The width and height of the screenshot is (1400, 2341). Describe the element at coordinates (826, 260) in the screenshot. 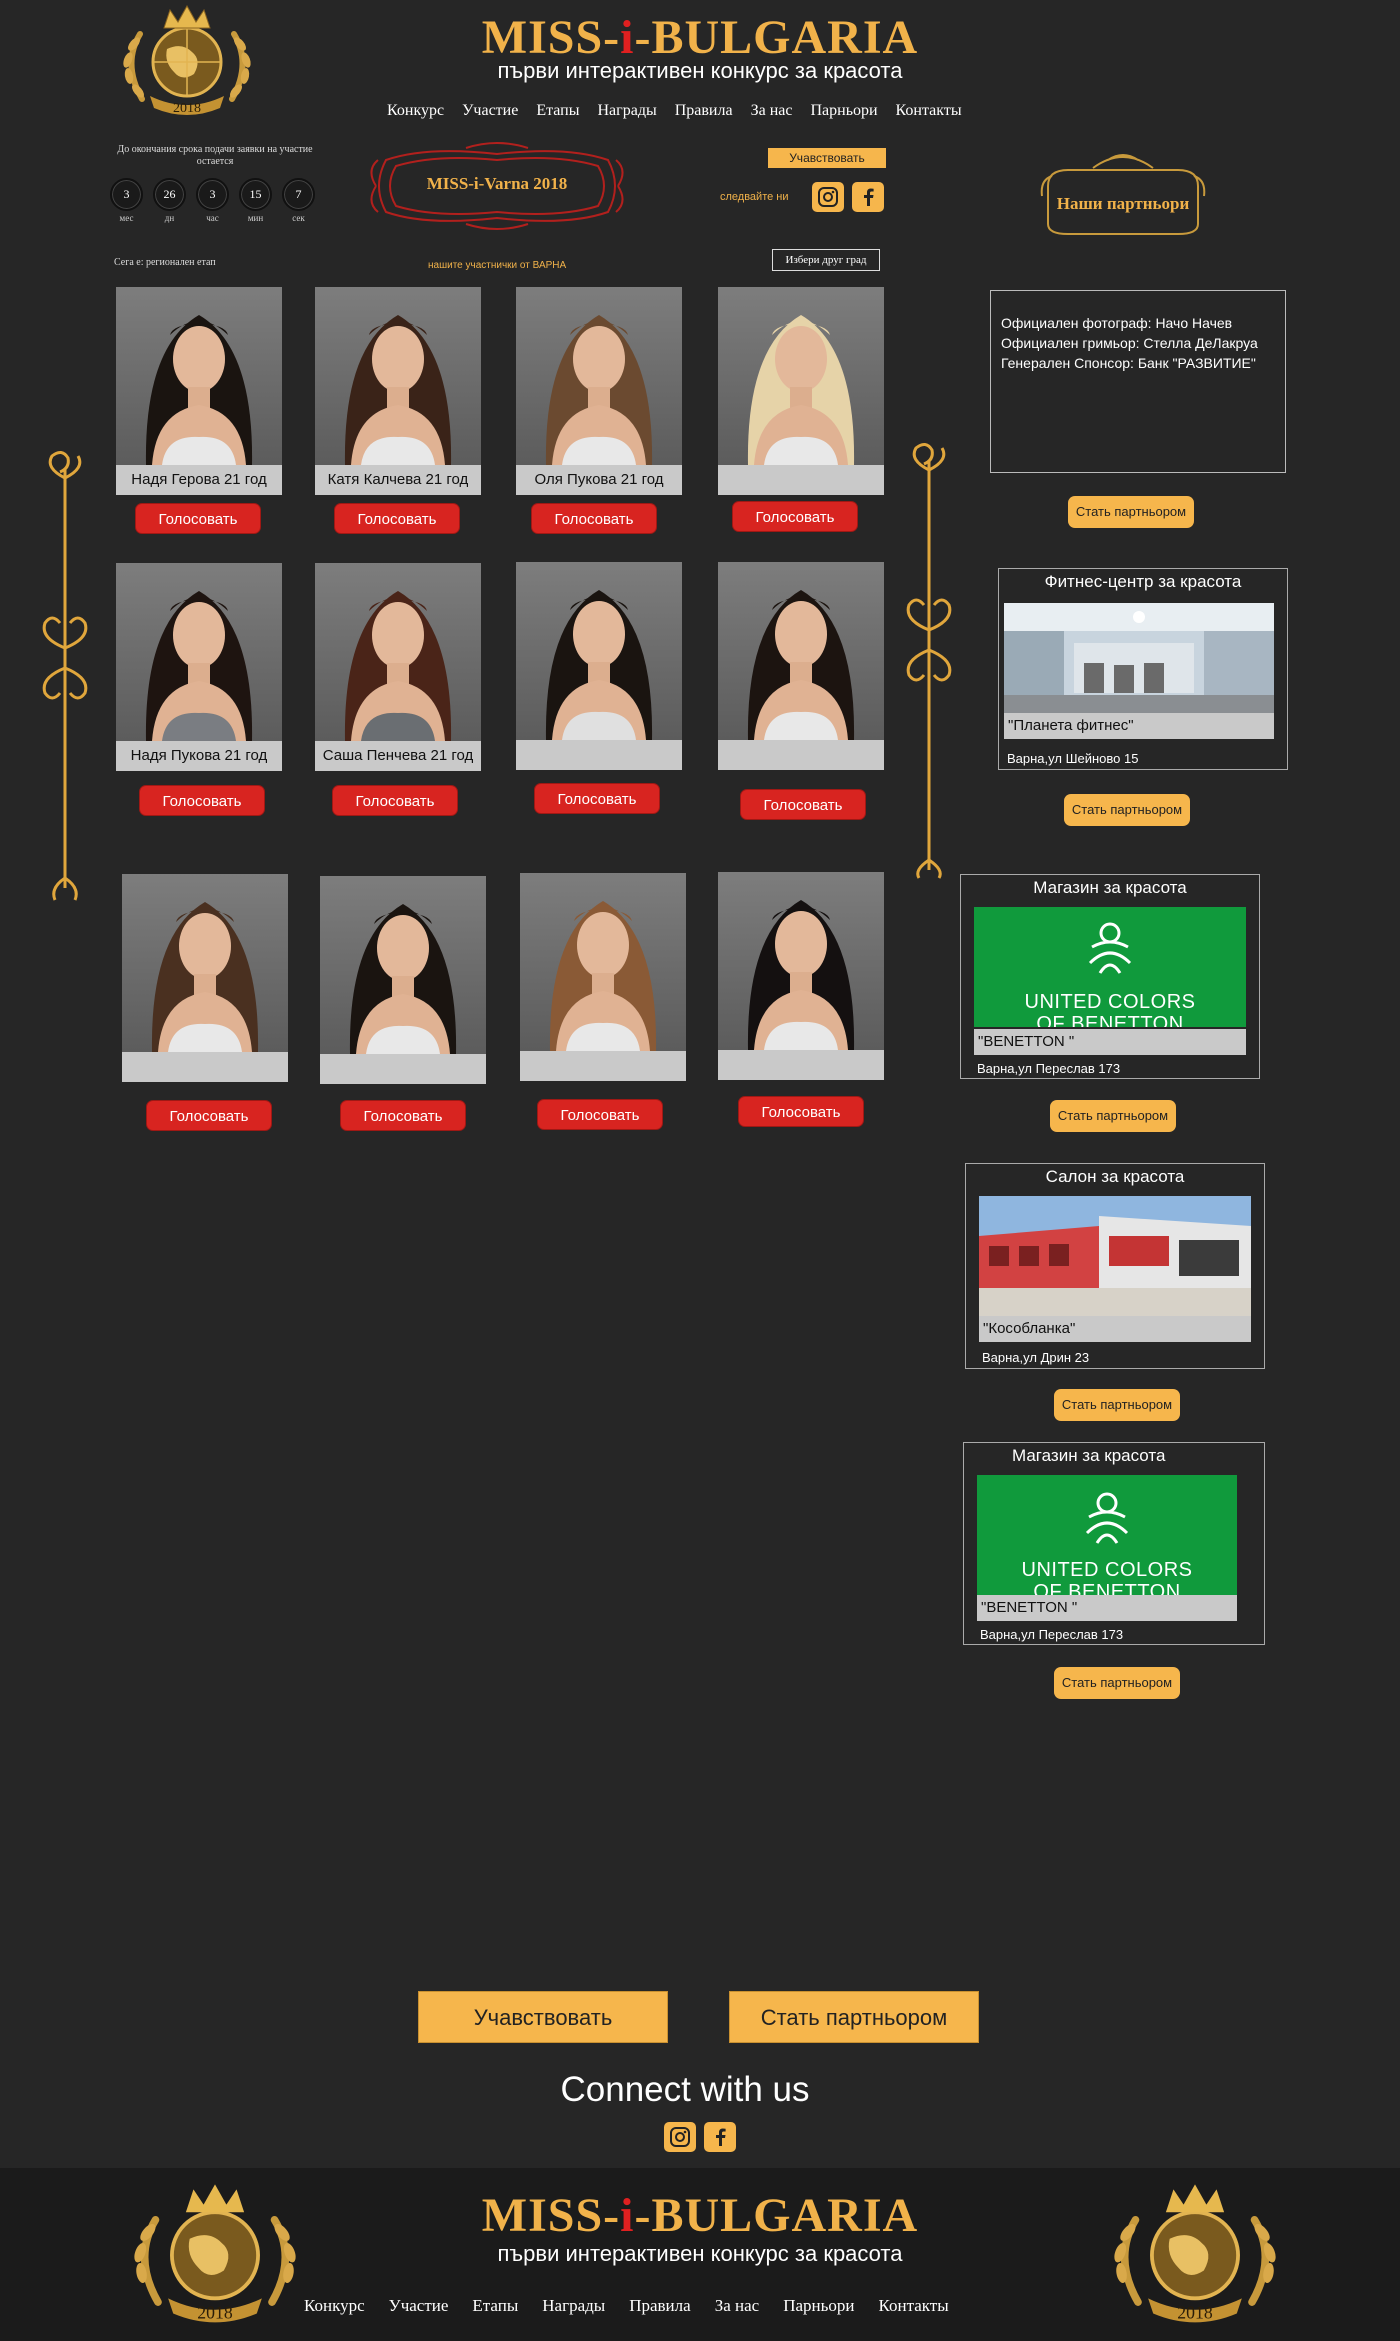

I see `choose-city-button: Избери друг град` at that location.